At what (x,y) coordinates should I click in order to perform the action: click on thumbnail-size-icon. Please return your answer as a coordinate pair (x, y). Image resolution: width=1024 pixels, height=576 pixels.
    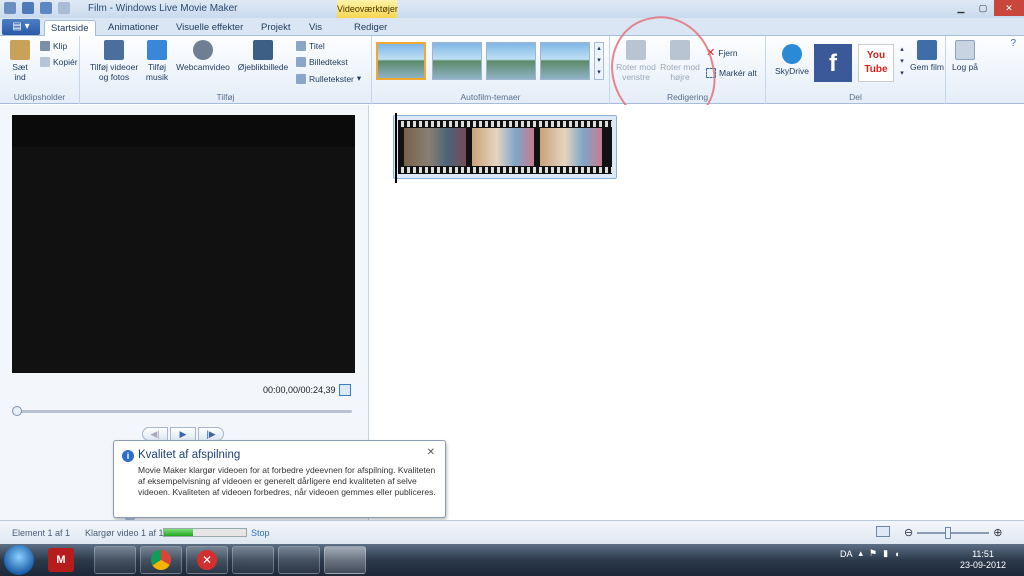
    Looking at the image, I should click on (883, 531).